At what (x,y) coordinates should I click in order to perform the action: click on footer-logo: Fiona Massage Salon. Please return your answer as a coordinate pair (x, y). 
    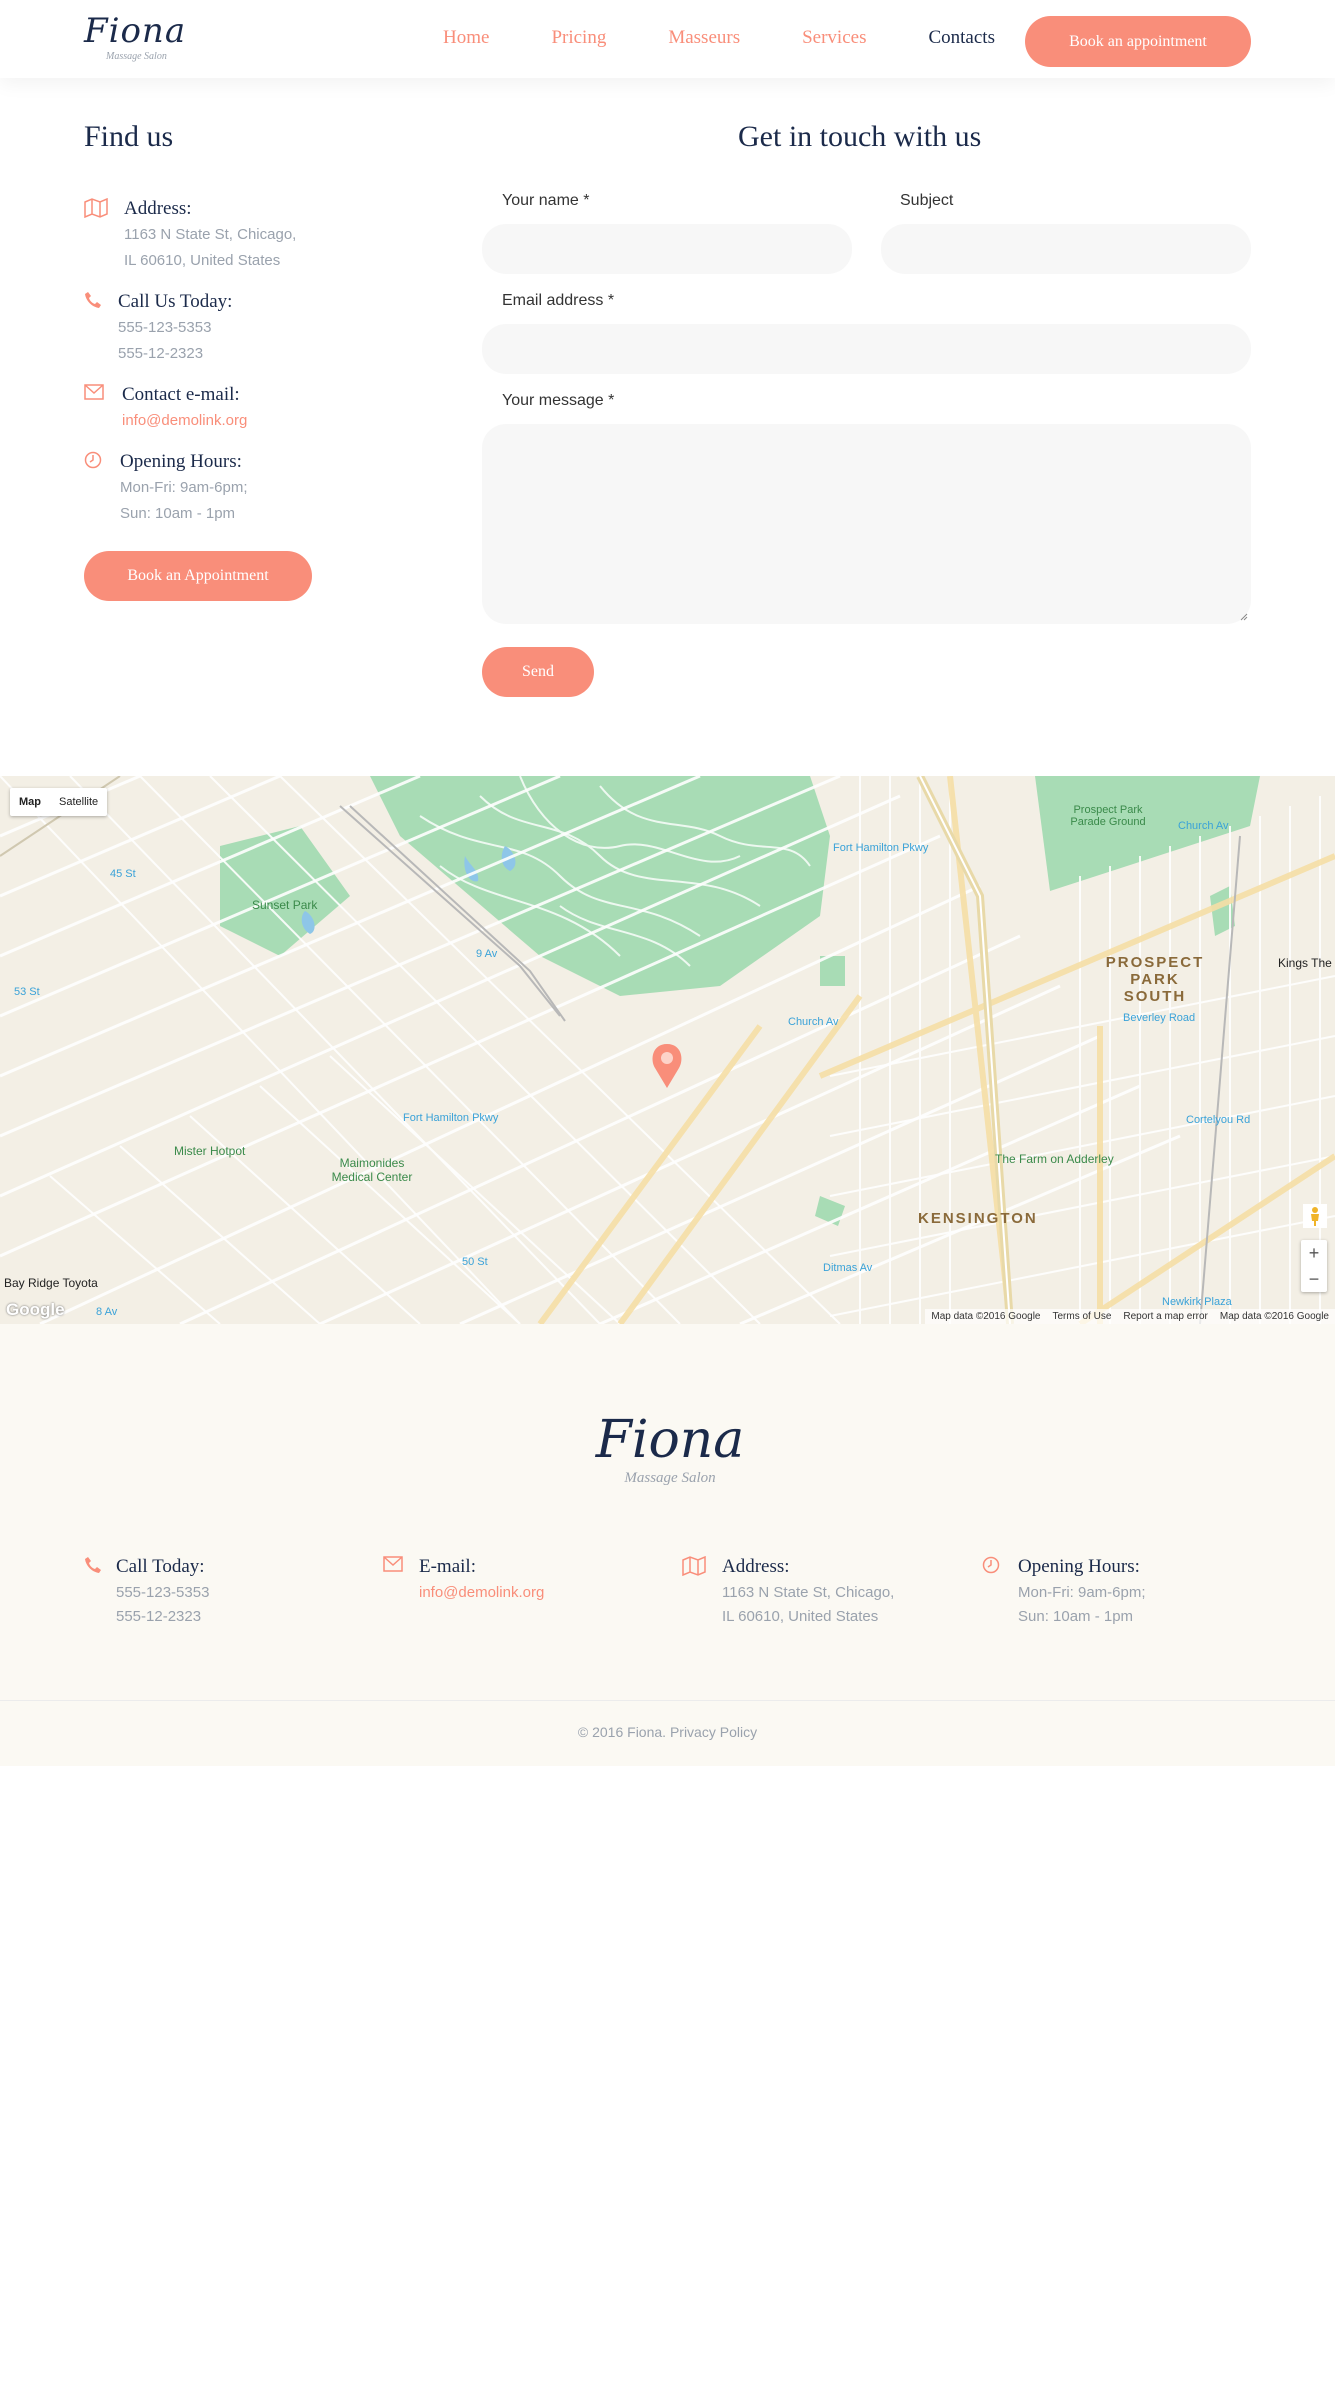
    Looking at the image, I should click on (670, 1449).